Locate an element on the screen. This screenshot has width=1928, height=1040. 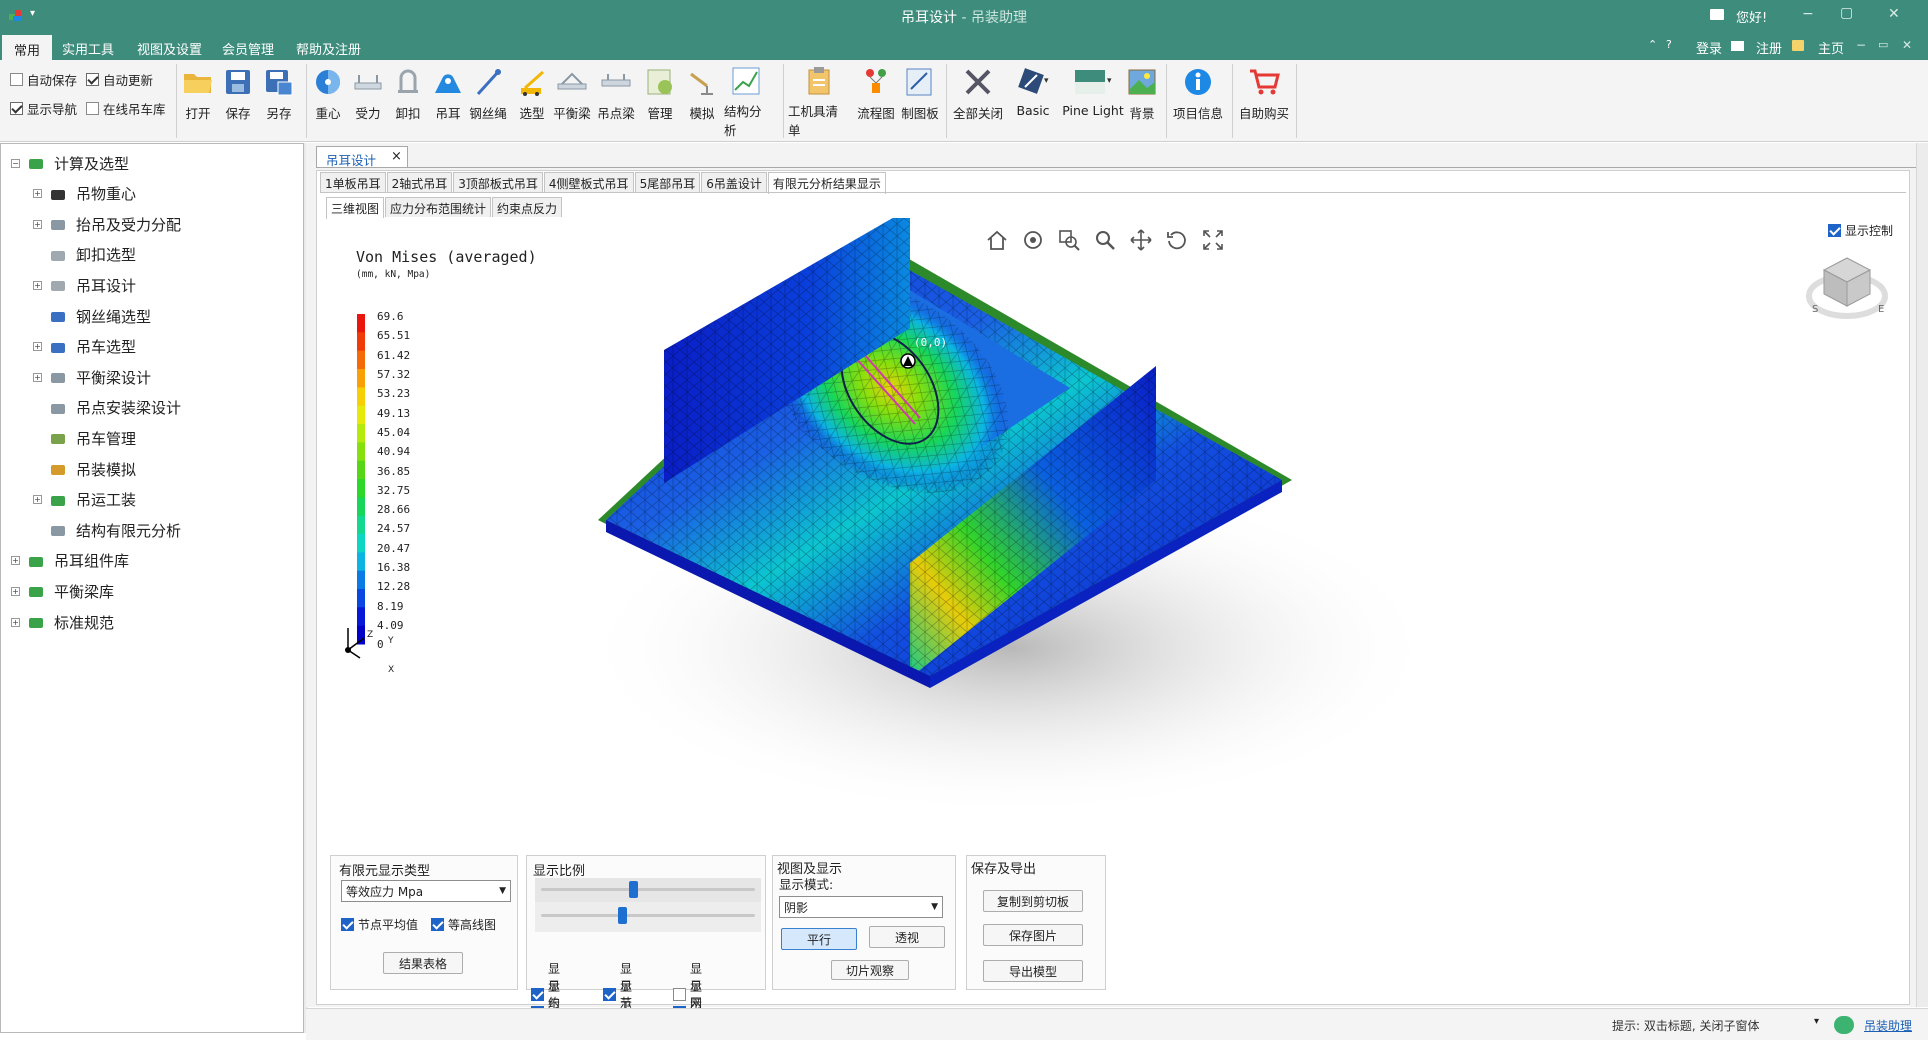
save-button: 保存 is located at coordinates (238, 101).